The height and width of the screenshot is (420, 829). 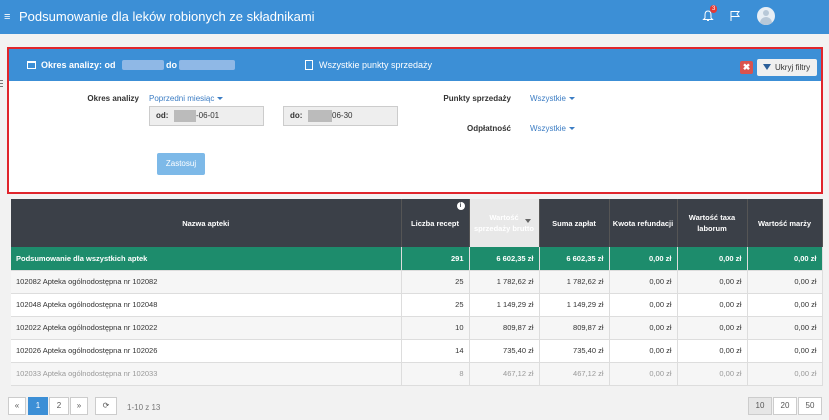 I want to click on value-cell: 10, so click(x=435, y=328).